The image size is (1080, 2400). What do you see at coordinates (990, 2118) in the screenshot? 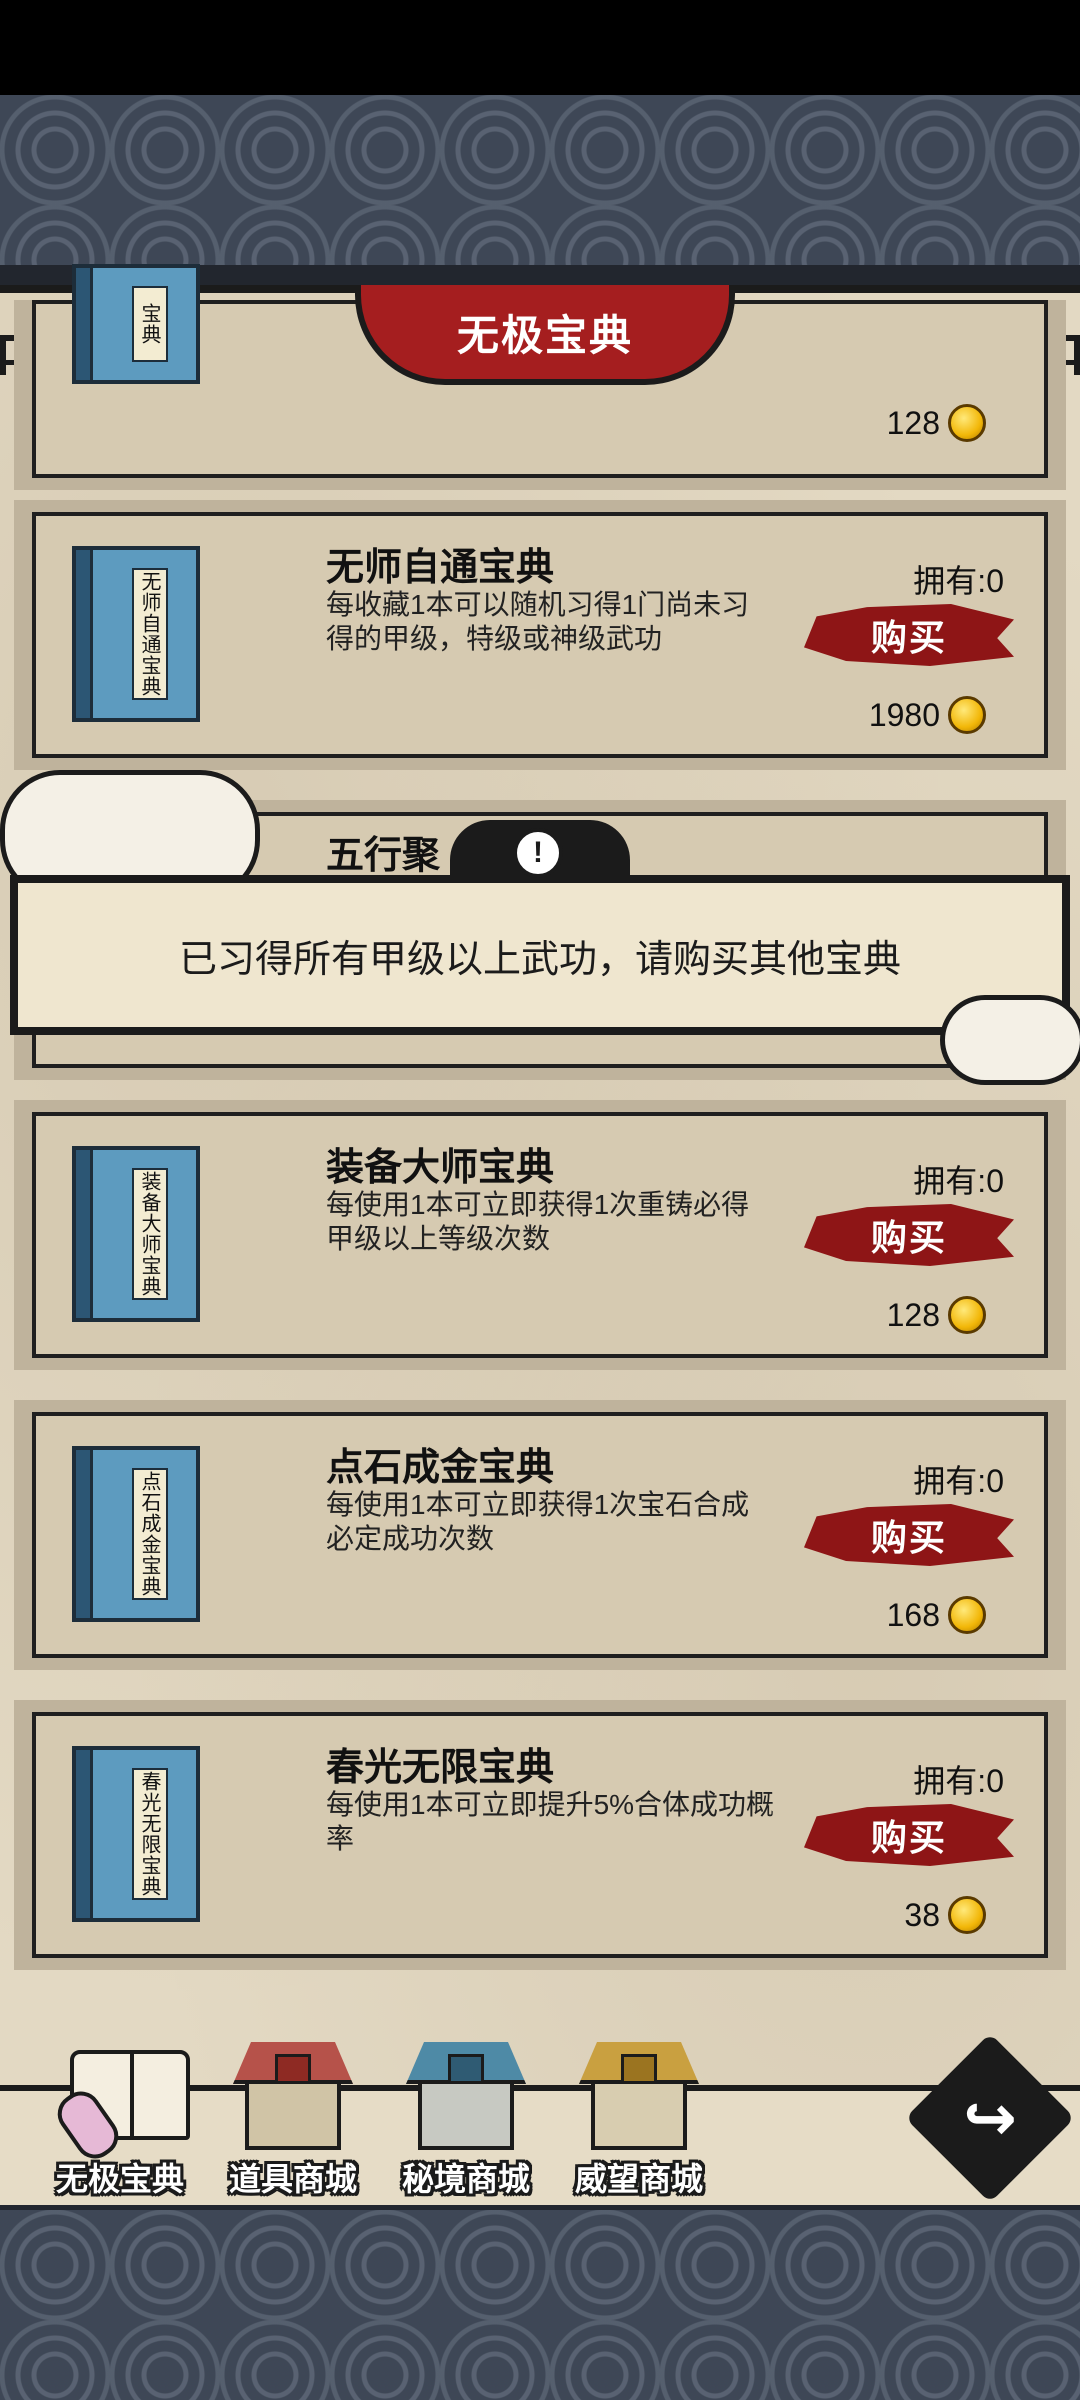
I see `return-arrow-icon: ↪` at bounding box center [990, 2118].